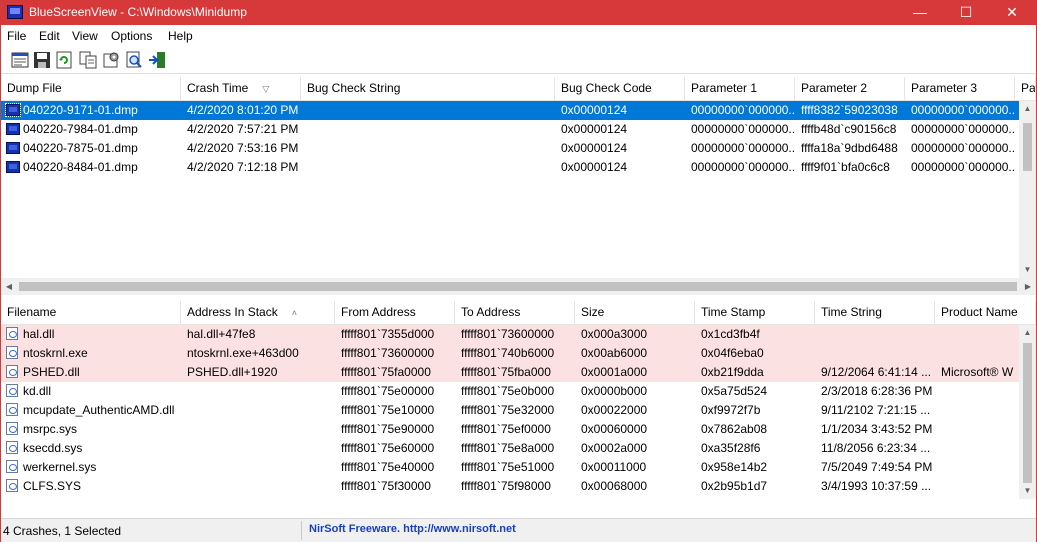  Describe the element at coordinates (258, 313) in the screenshot. I see `column-header: Address In Stack ˄` at that location.